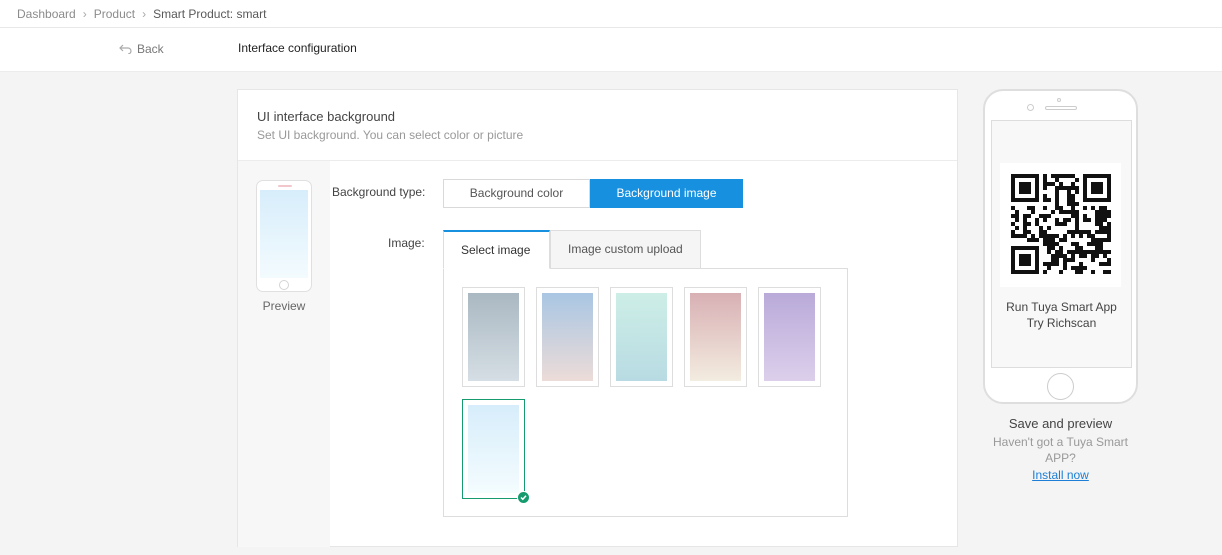 This screenshot has height=555, width=1222. I want to click on background-color-option: Background color, so click(516, 193).